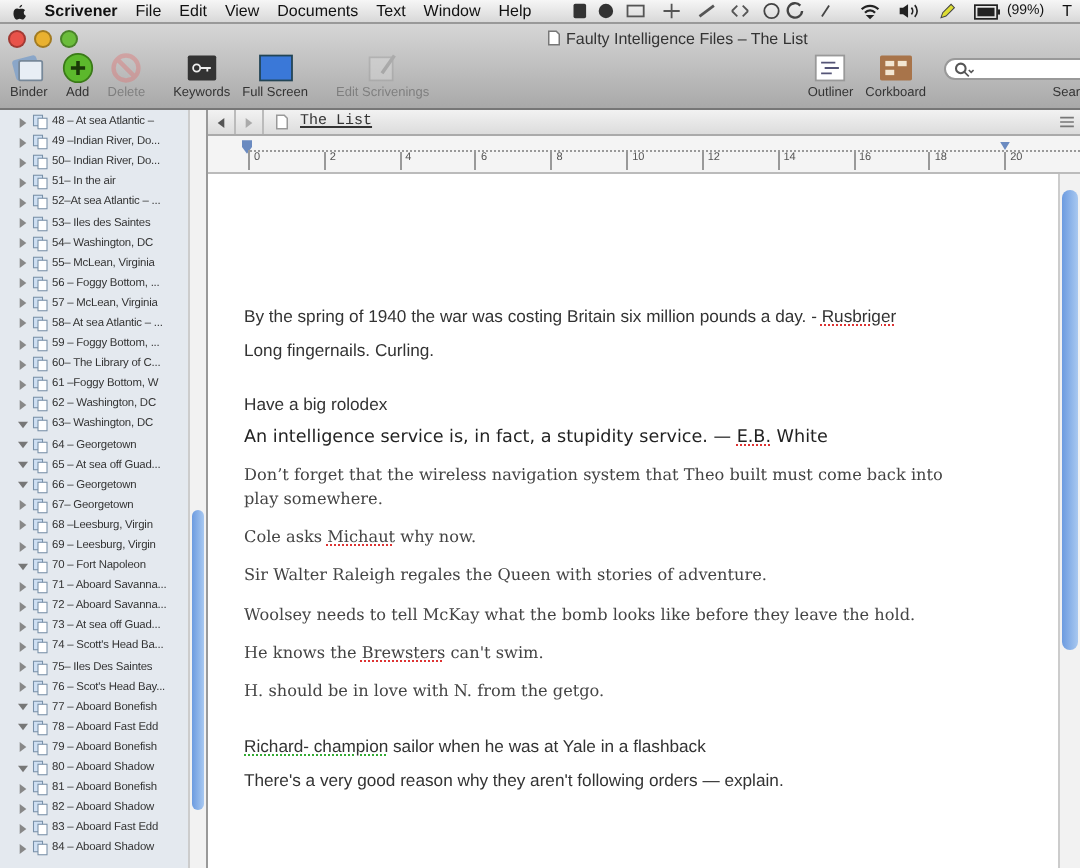 The height and width of the screenshot is (868, 1080). I want to click on menu-item: Help, so click(515, 11).